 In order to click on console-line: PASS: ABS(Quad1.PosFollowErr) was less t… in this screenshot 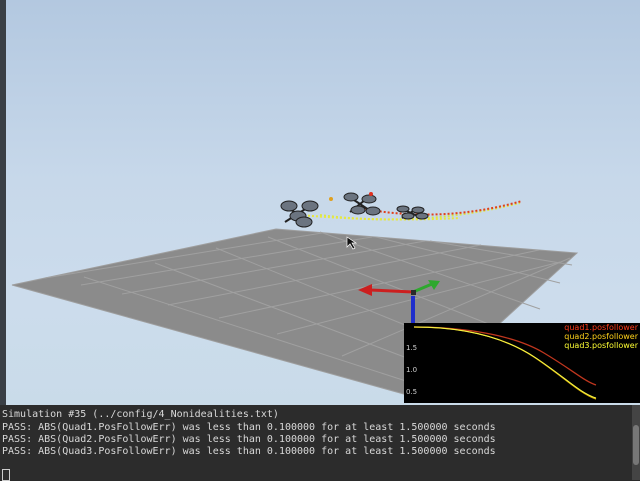, I will do `click(249, 427)`.